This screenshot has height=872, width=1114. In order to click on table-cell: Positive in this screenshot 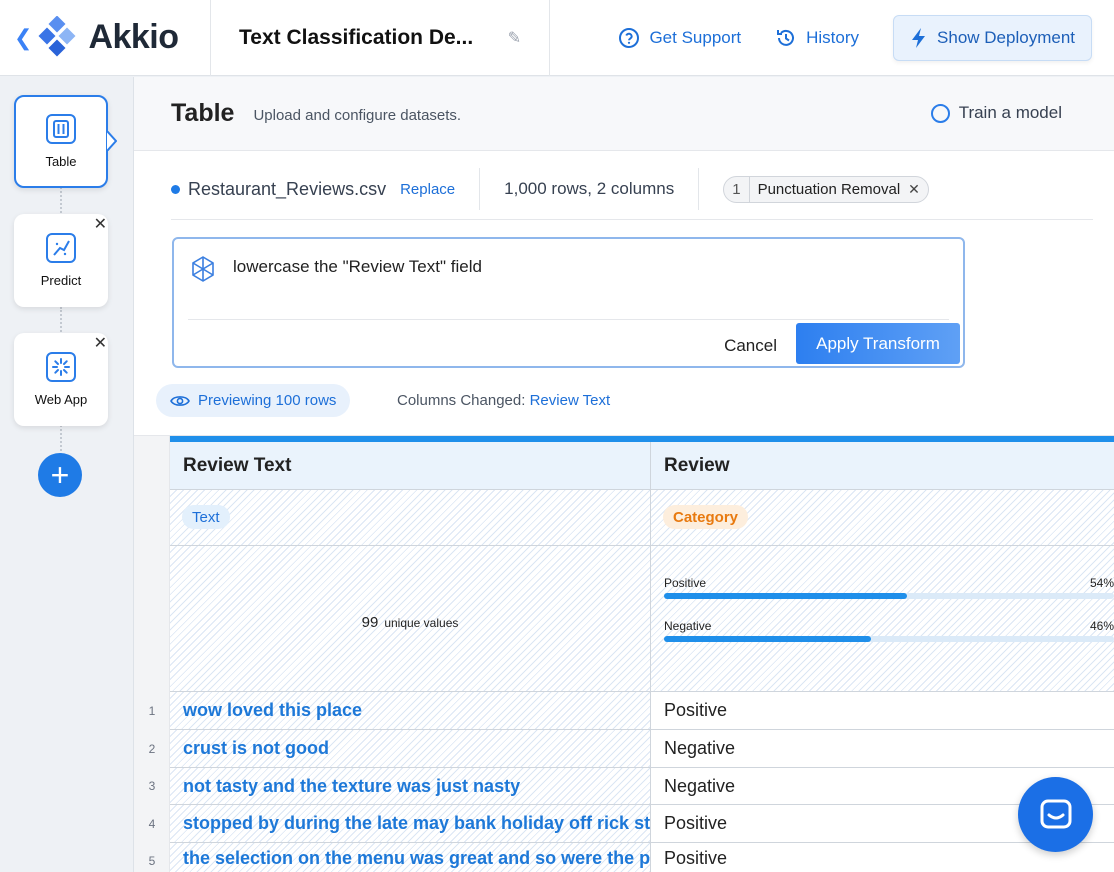, I will do `click(882, 711)`.